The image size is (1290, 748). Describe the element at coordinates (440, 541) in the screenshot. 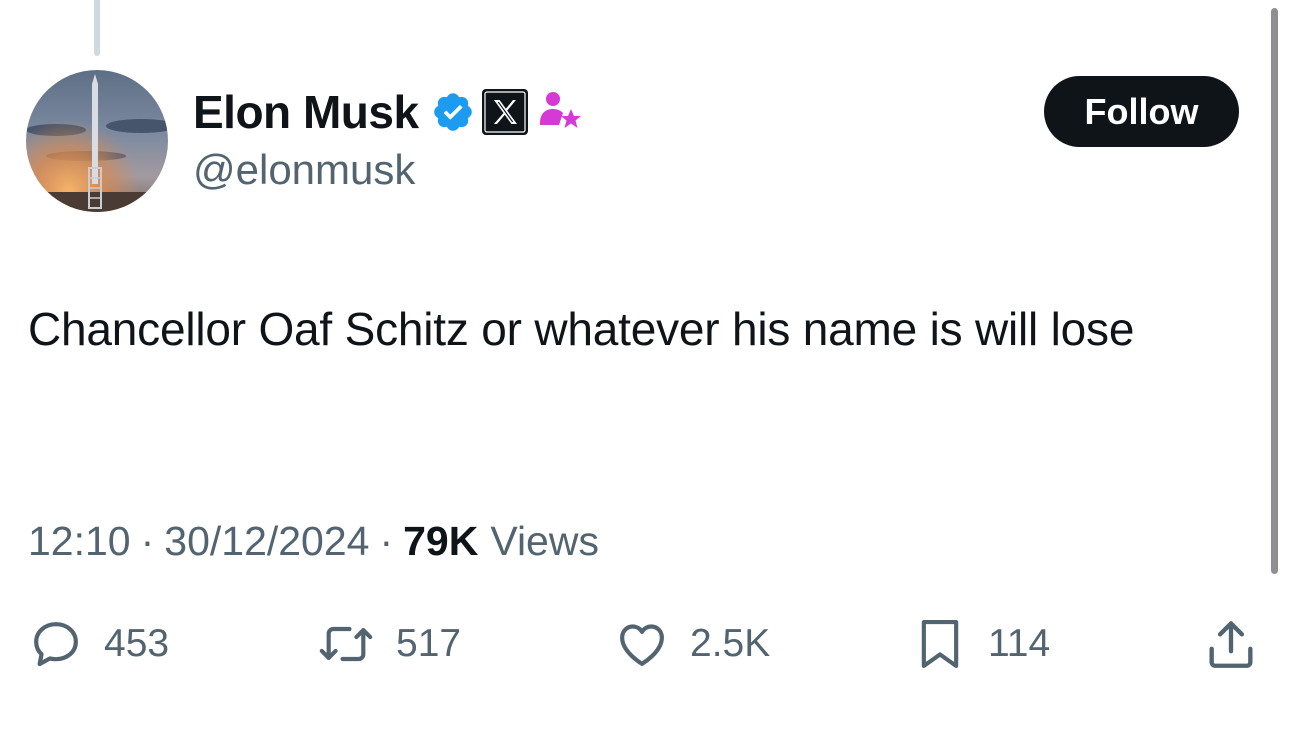

I see `views-count: 79K` at that location.